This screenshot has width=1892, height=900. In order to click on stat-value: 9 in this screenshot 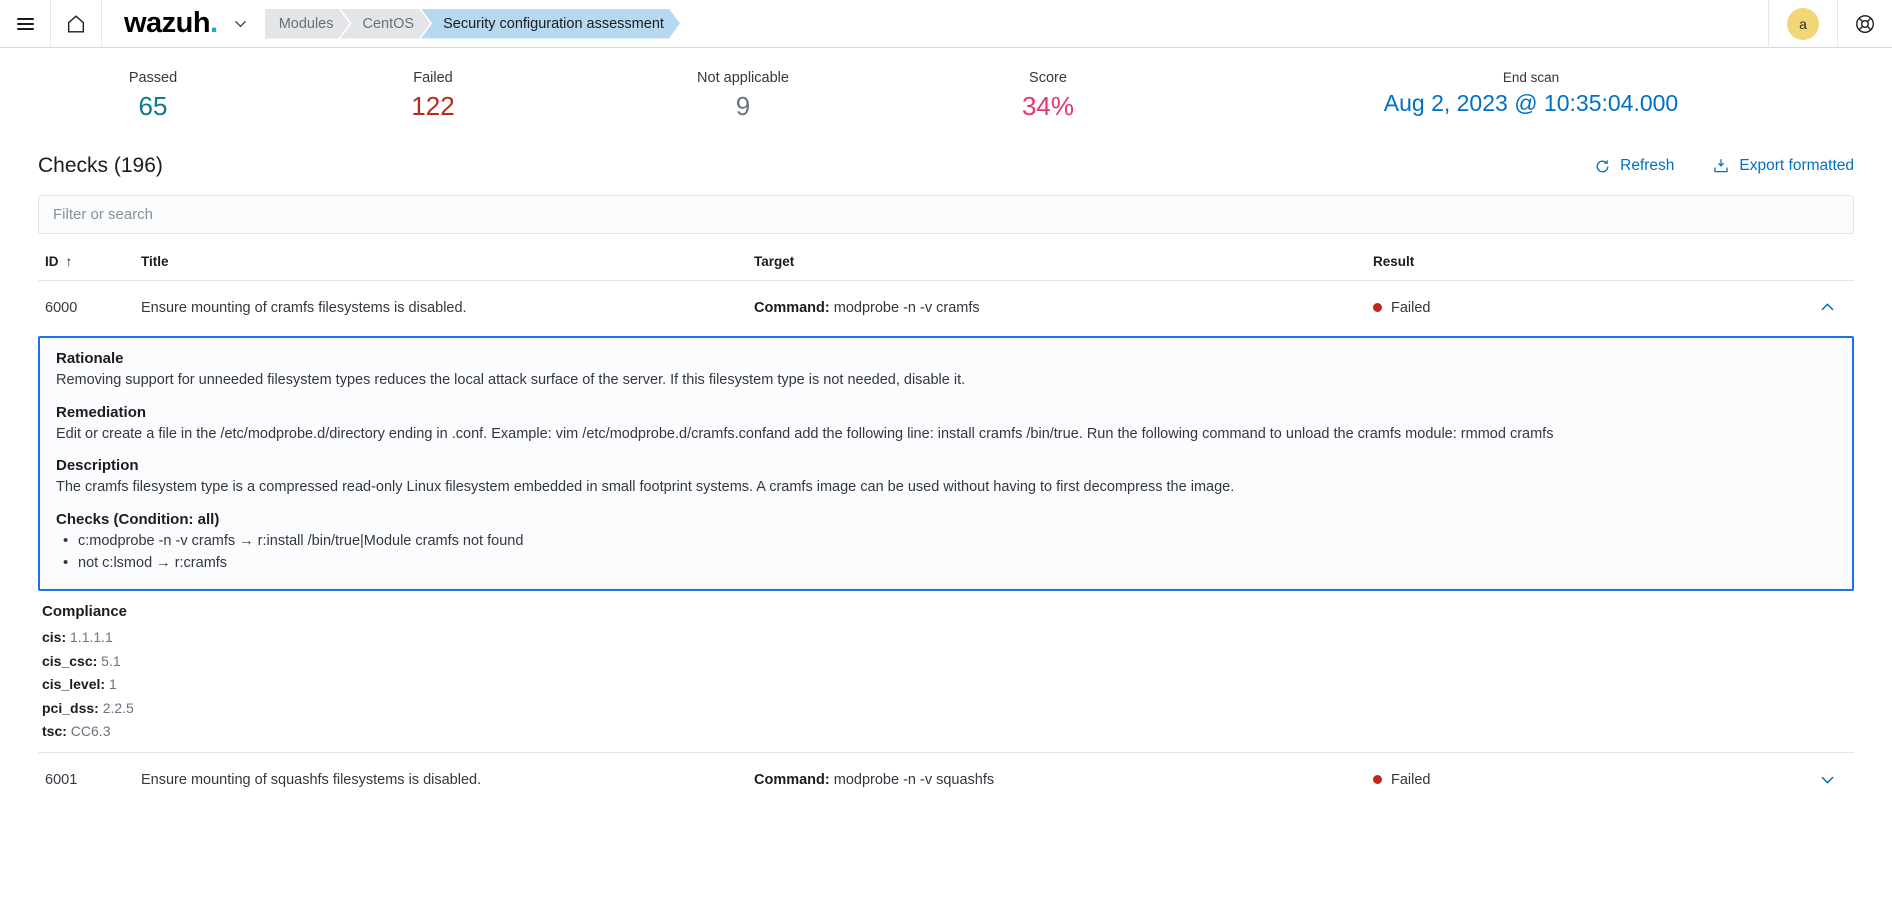, I will do `click(743, 106)`.